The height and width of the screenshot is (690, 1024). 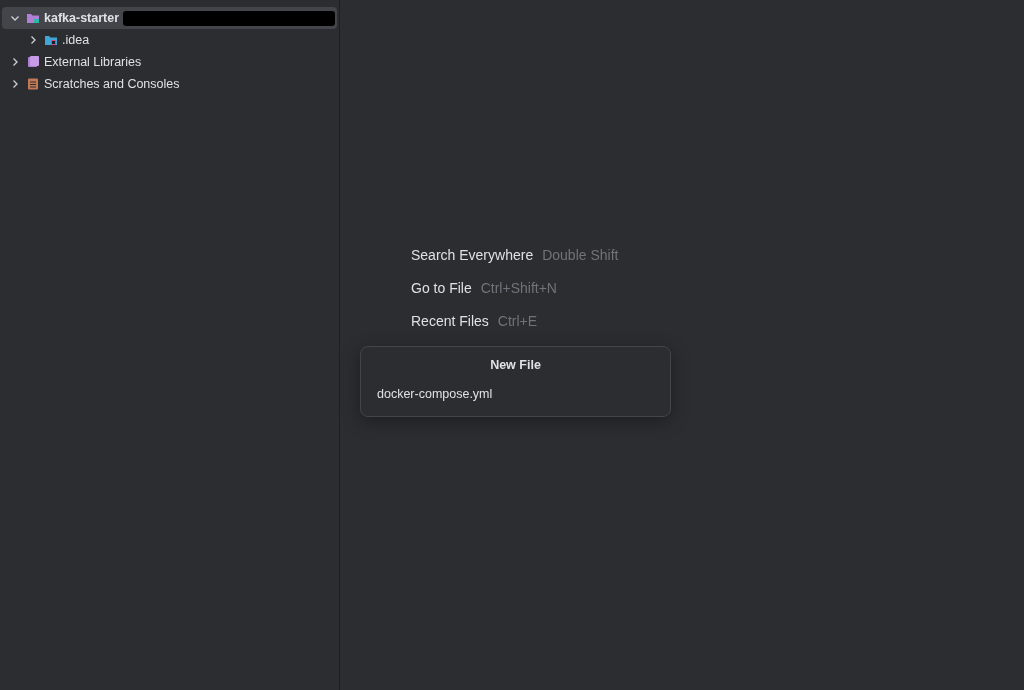 I want to click on hint-action: Search Everywhere, so click(x=472, y=255).